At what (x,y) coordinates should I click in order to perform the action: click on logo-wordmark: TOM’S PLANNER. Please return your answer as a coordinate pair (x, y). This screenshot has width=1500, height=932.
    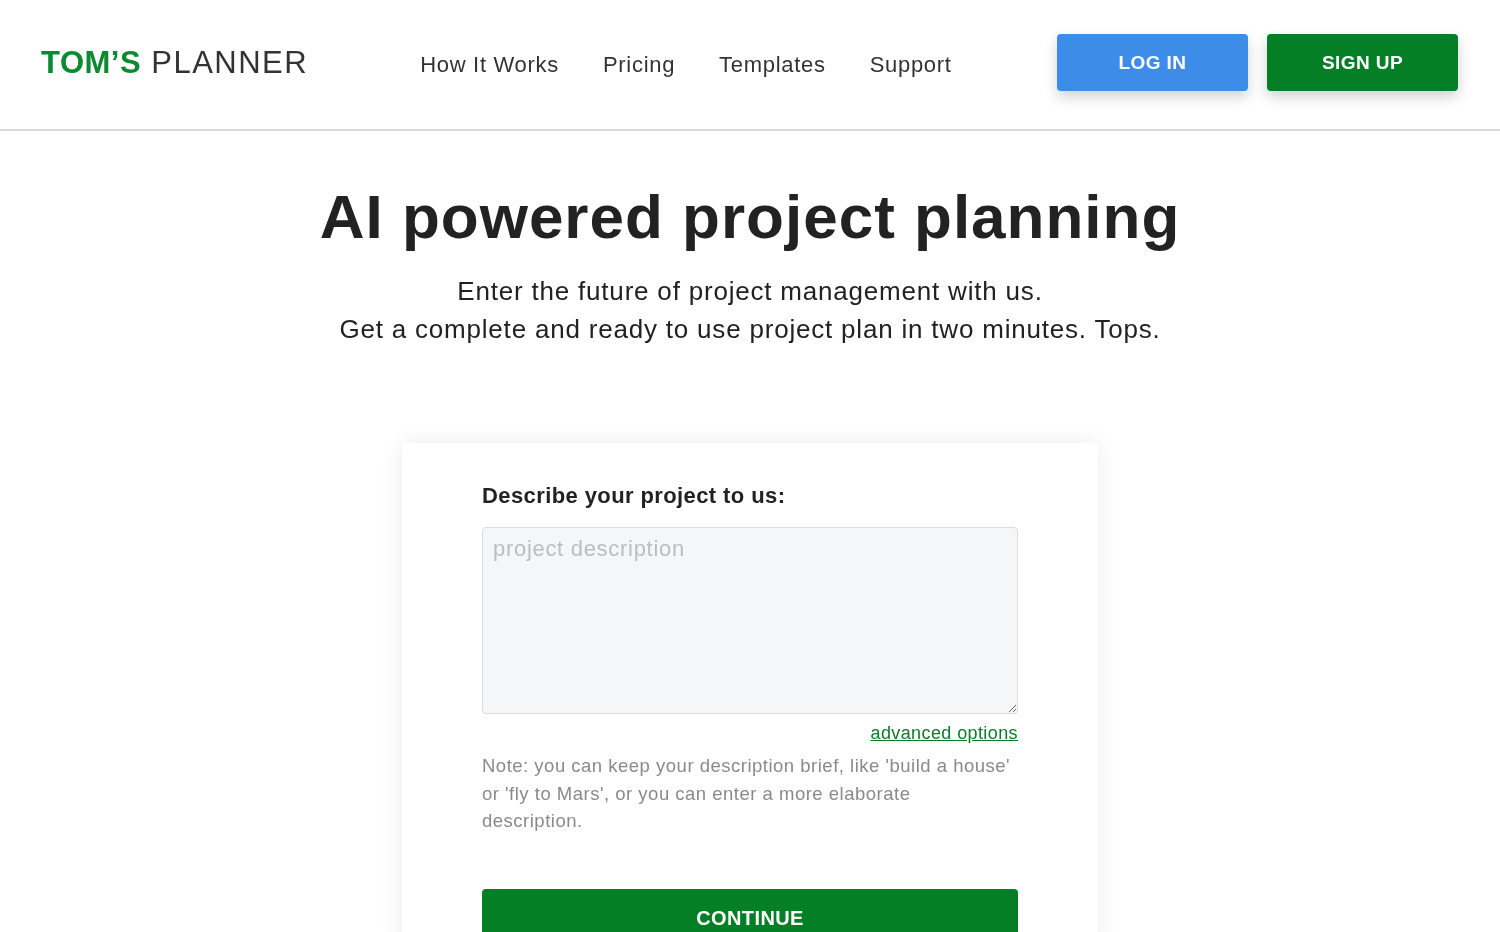
    Looking at the image, I should click on (175, 62).